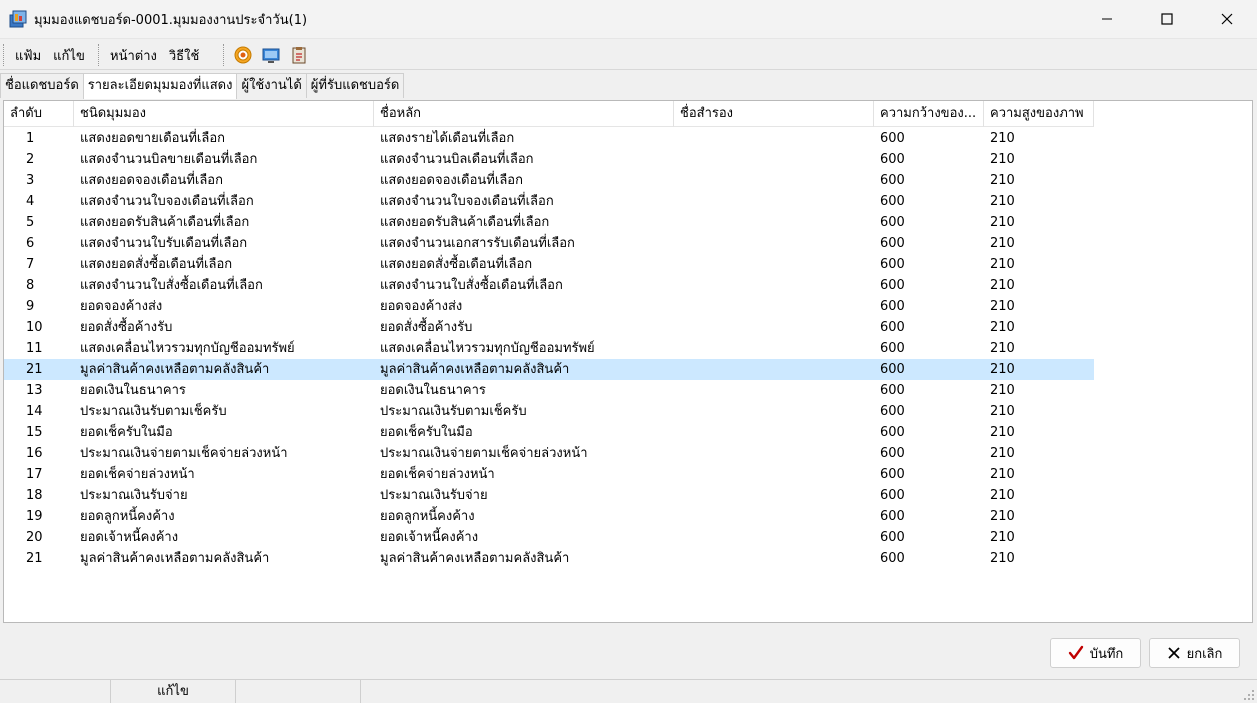  What do you see at coordinates (39, 114) in the screenshot?
I see `column-header-order: ลำดับ` at bounding box center [39, 114].